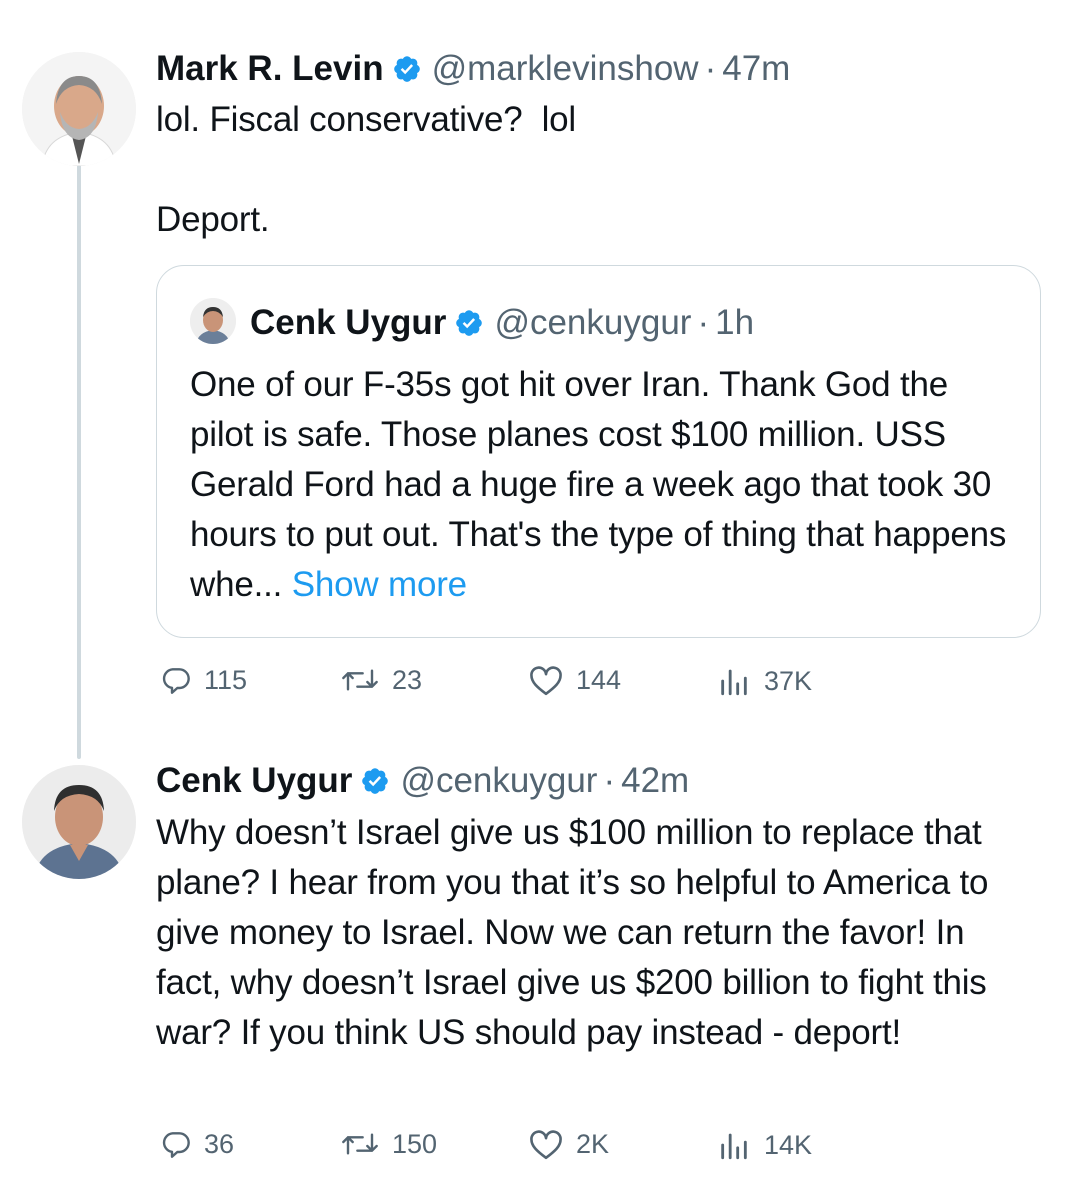 This screenshot has height=1200, width=1065. I want to click on quoted-author-handle: @cenkuygur, so click(592, 323).